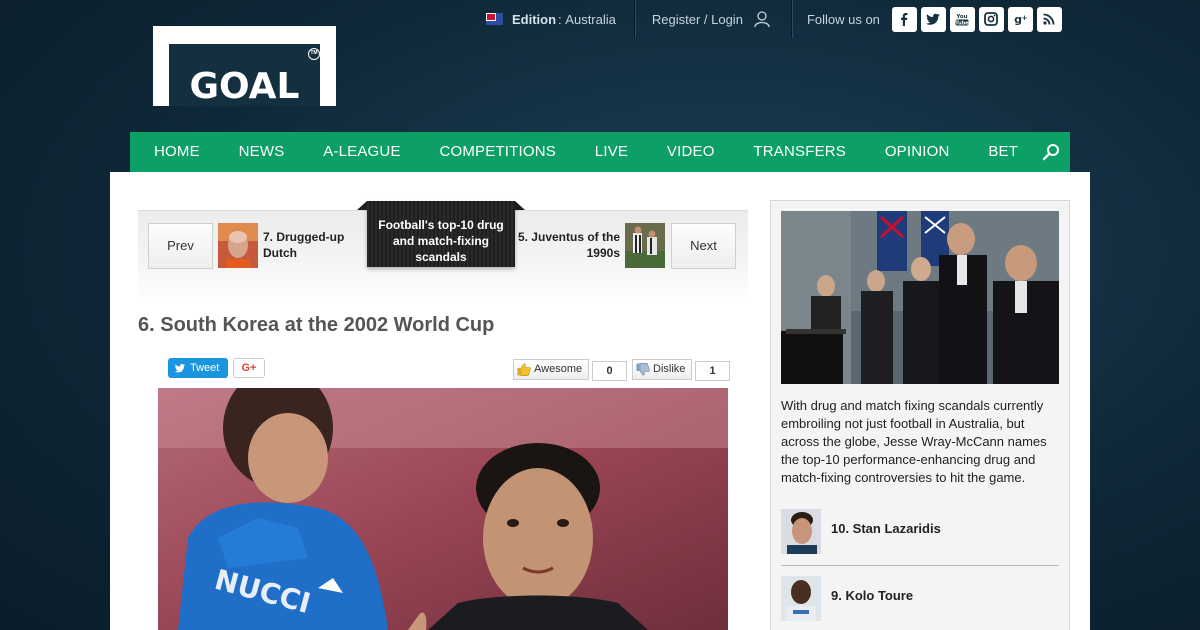  Describe the element at coordinates (534, 19) in the screenshot. I see `edition-label: Edition` at that location.